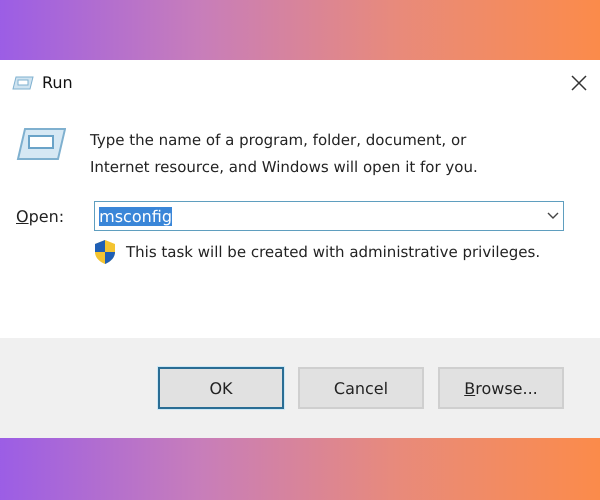 Image resolution: width=600 pixels, height=500 pixels. What do you see at coordinates (105, 252) in the screenshot?
I see `shield-icon` at bounding box center [105, 252].